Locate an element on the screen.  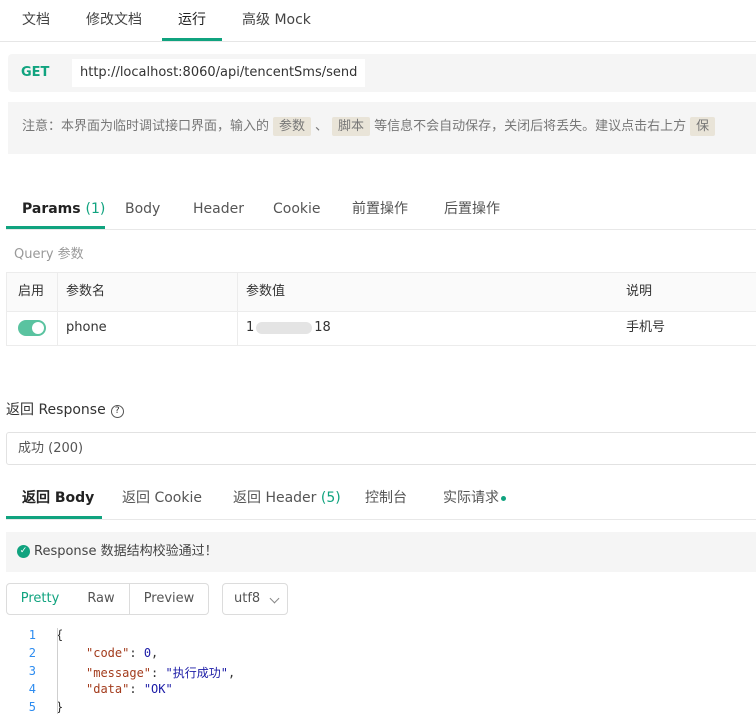
tab-pre-request: 前置操作 is located at coordinates (380, 209).